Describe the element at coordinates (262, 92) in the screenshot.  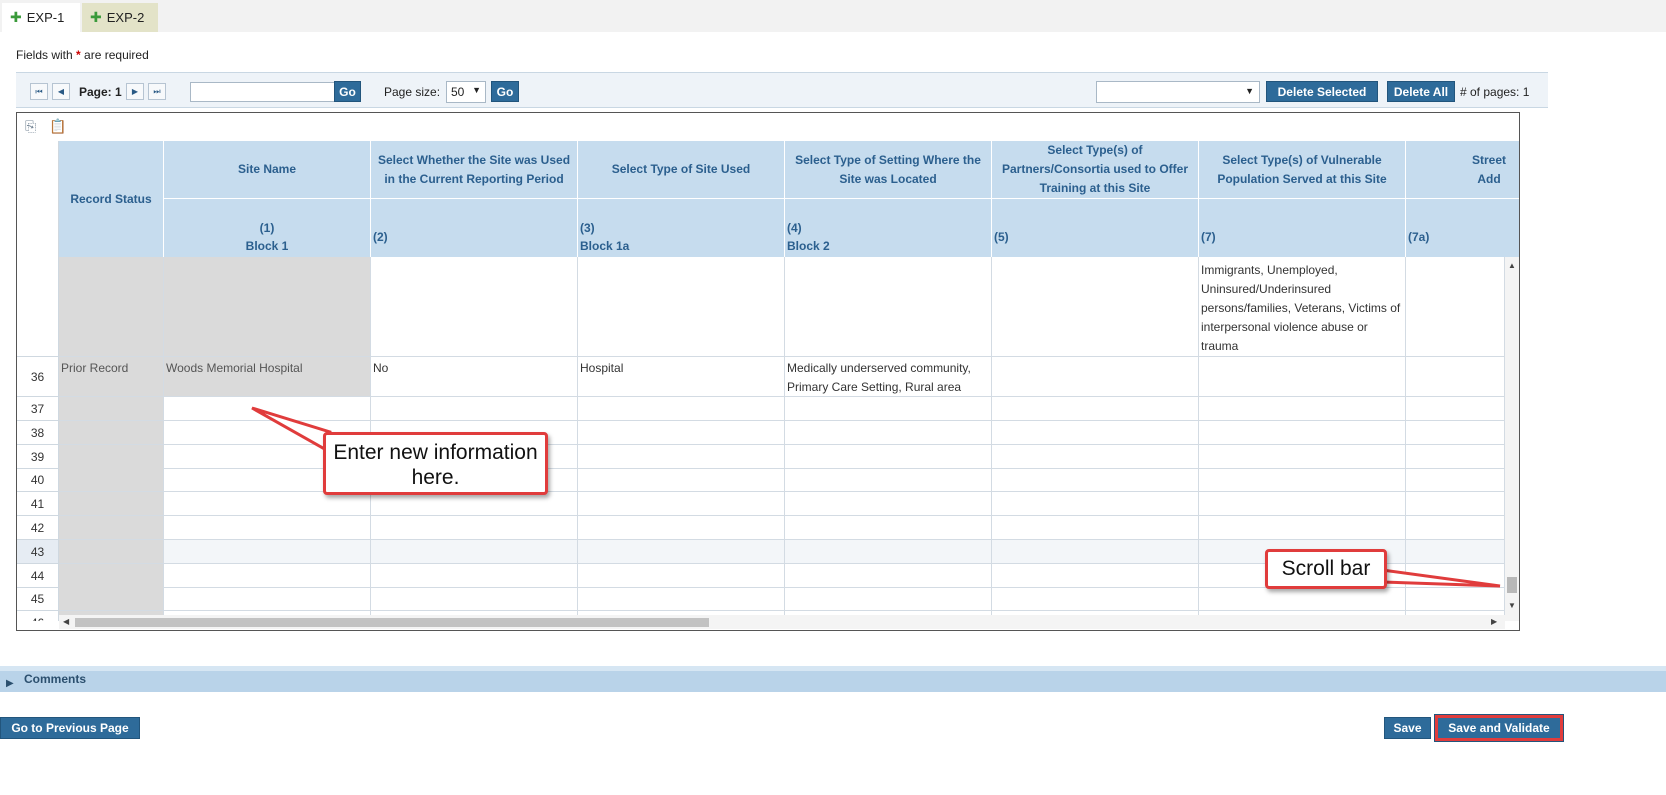
I see `page-number-input` at that location.